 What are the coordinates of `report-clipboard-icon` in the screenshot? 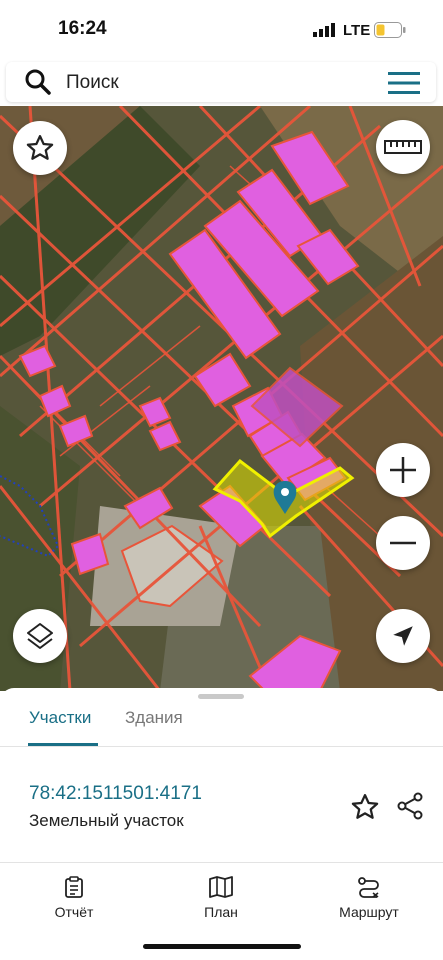 It's located at (74, 887).